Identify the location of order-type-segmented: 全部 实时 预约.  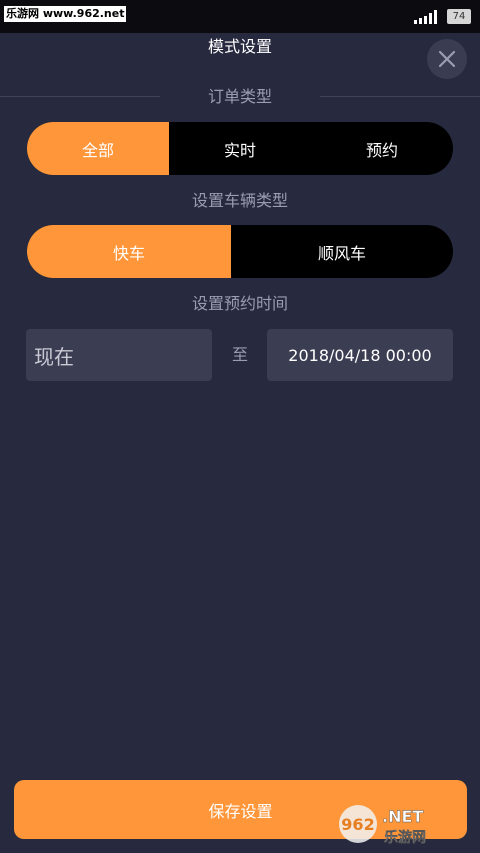
(240, 148).